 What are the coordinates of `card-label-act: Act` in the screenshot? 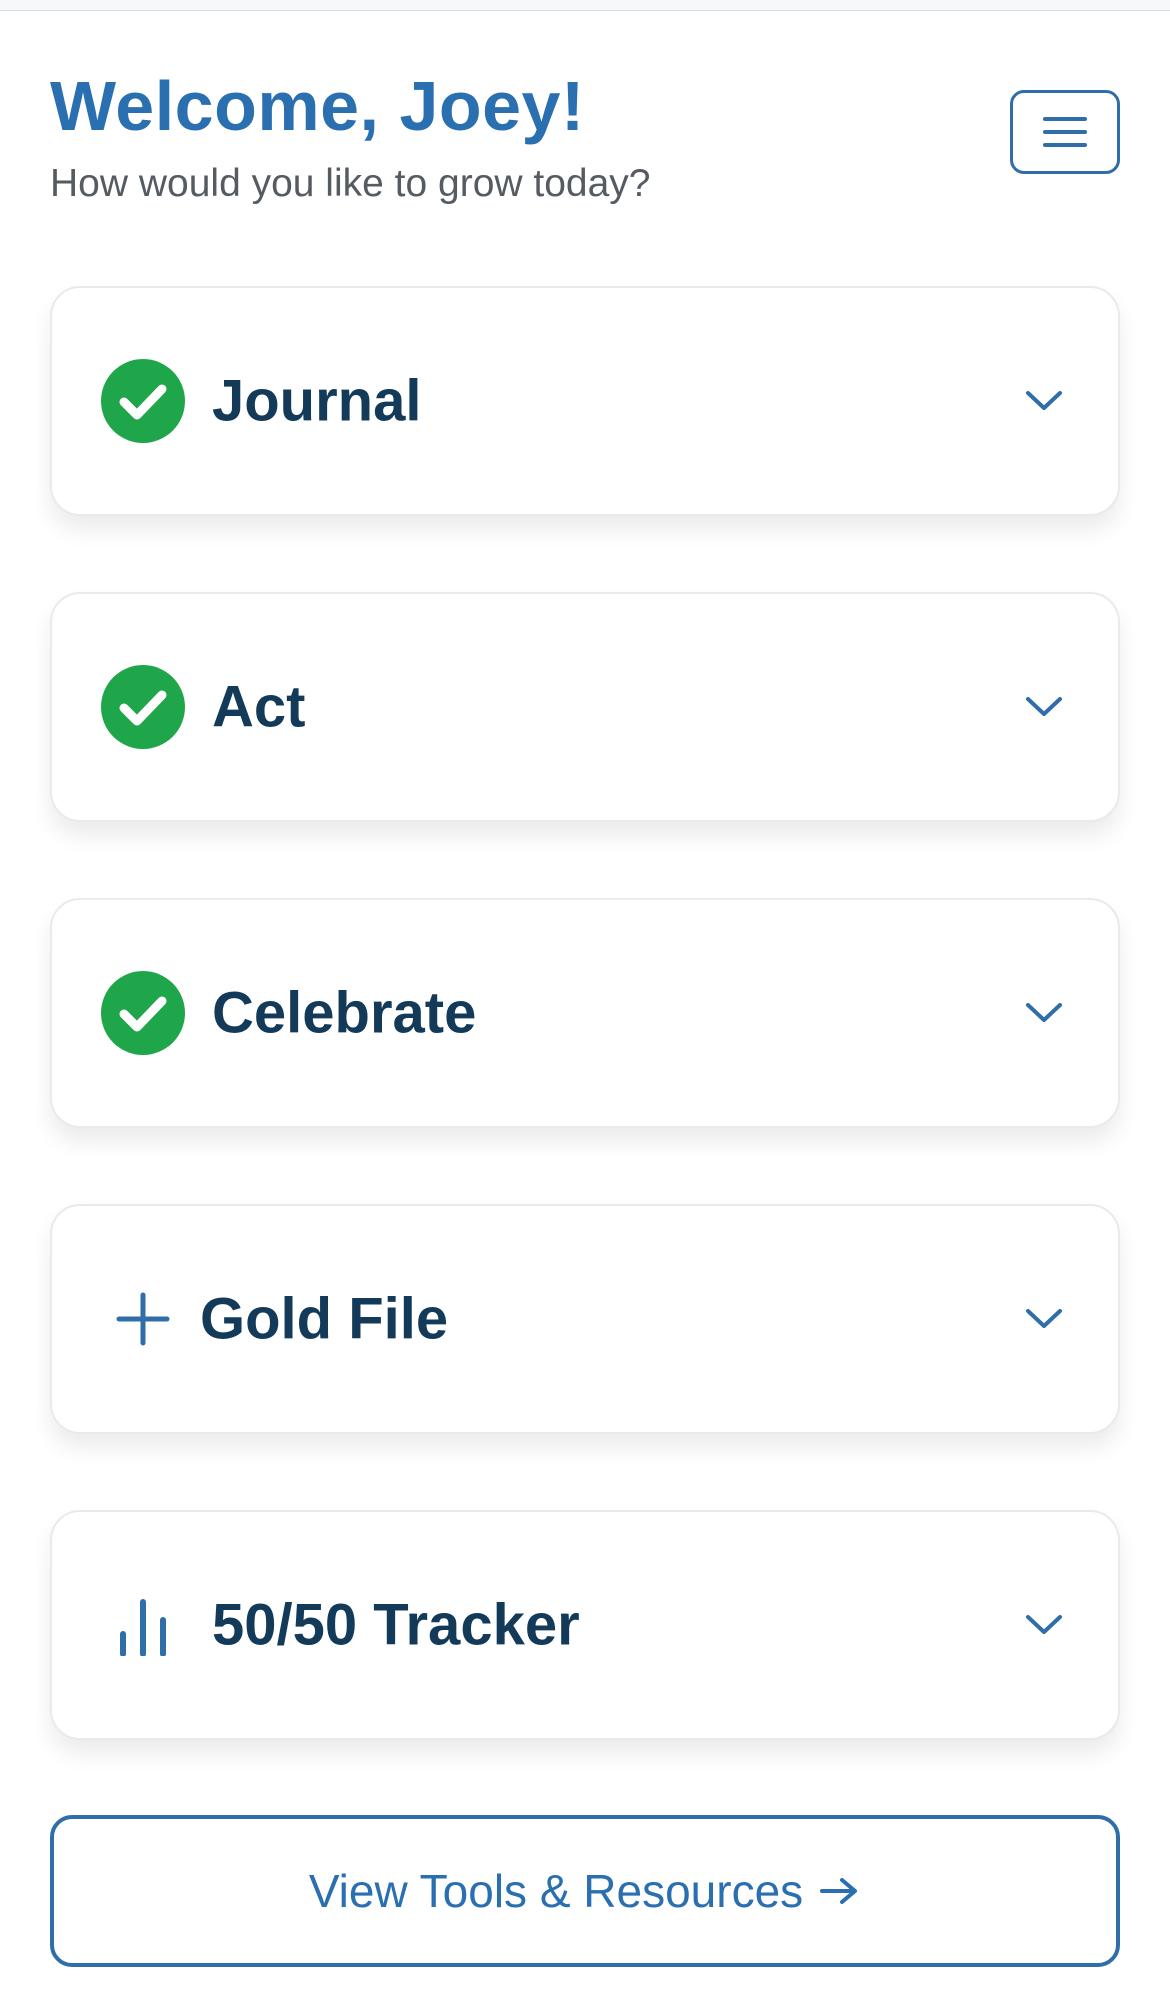 It's located at (259, 707).